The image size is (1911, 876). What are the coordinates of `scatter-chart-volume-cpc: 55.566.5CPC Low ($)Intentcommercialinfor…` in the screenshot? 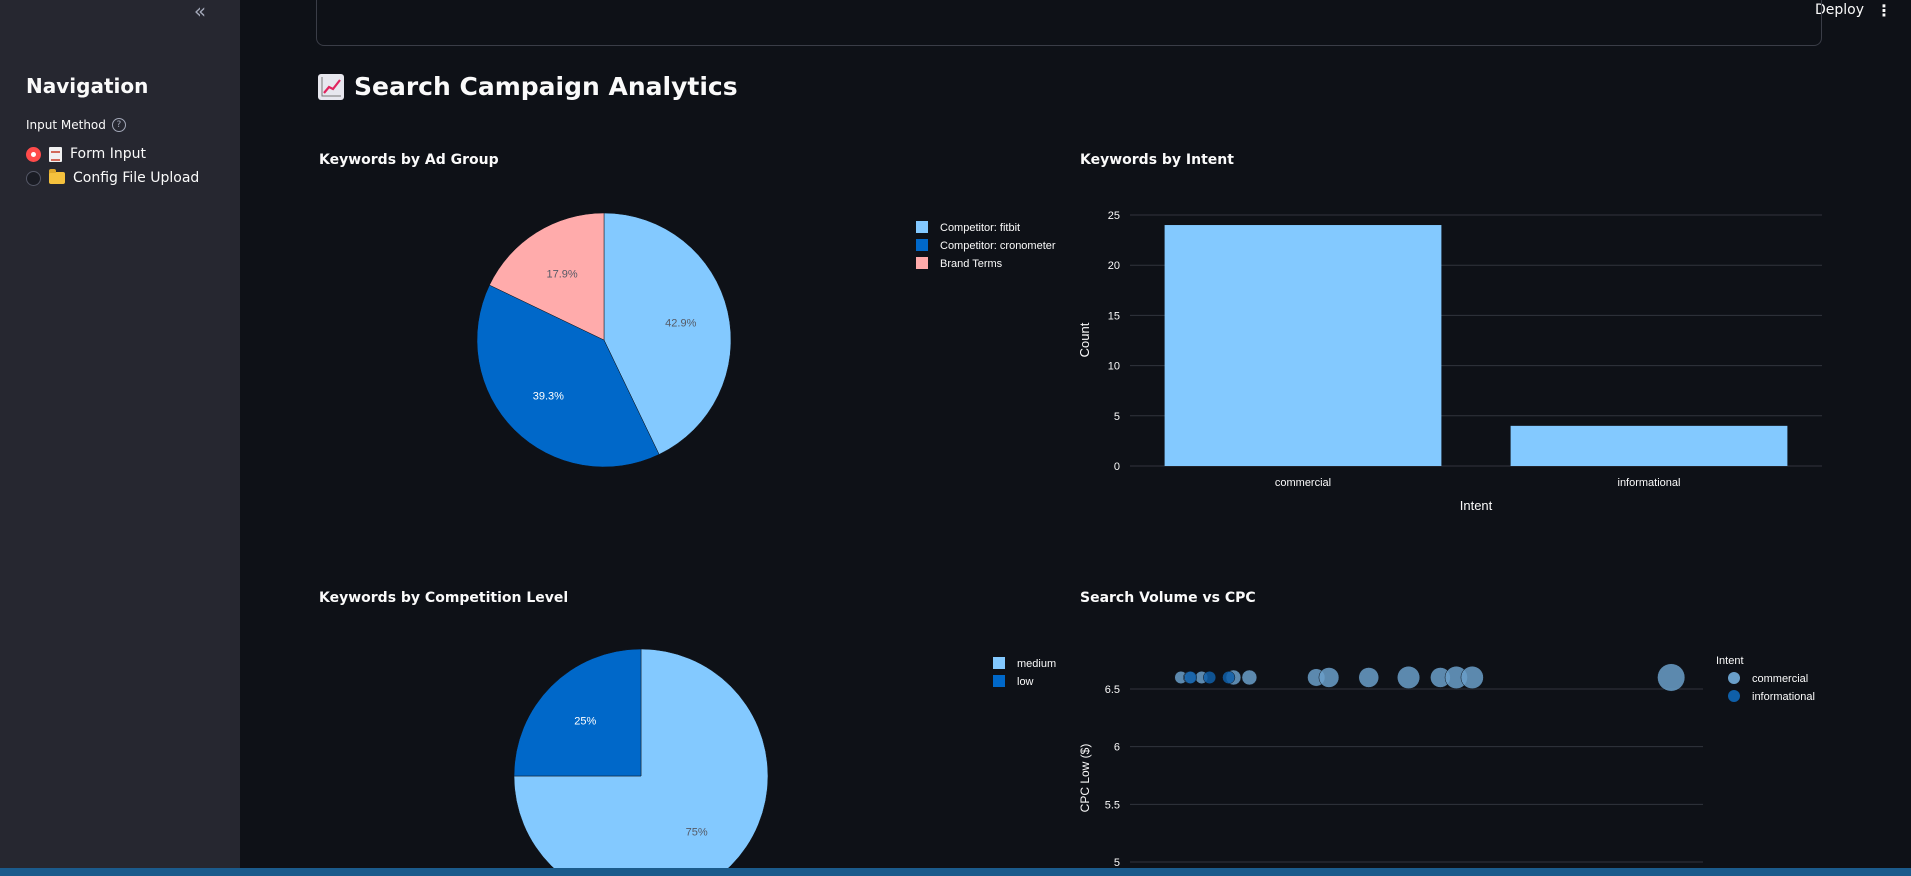 It's located at (1446, 762).